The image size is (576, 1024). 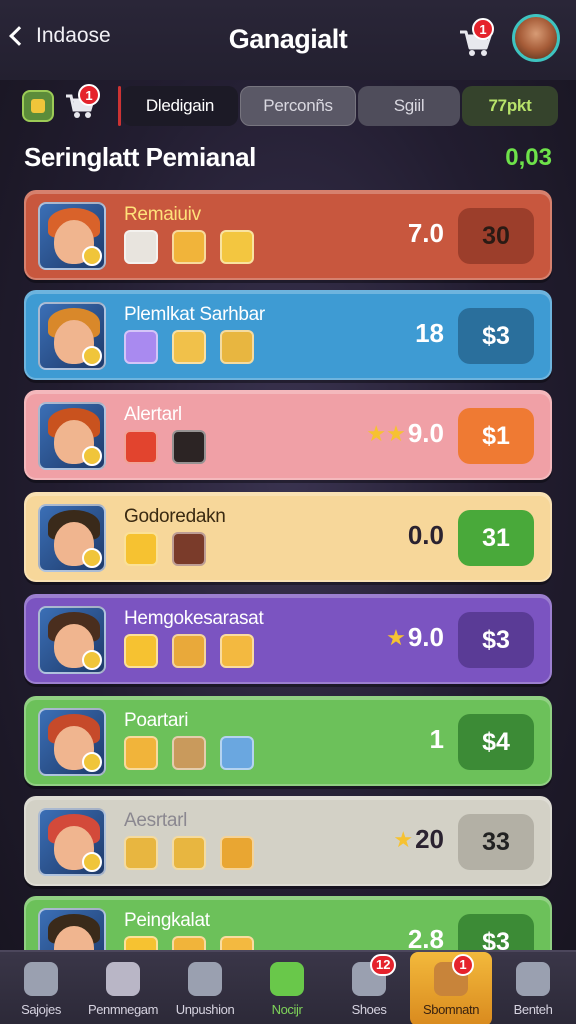 What do you see at coordinates (123, 1009) in the screenshot?
I see `nav-label: Penmnegam` at bounding box center [123, 1009].